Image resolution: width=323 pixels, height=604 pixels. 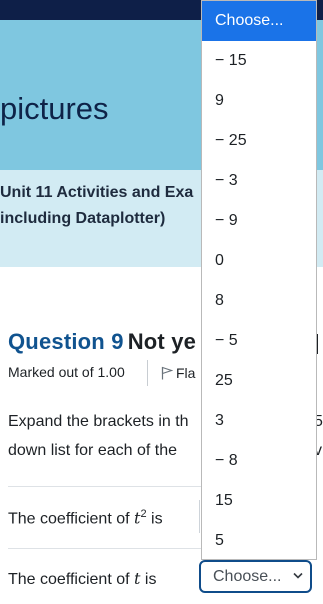 I want to click on dropdown-option: − 15, so click(x=259, y=61).